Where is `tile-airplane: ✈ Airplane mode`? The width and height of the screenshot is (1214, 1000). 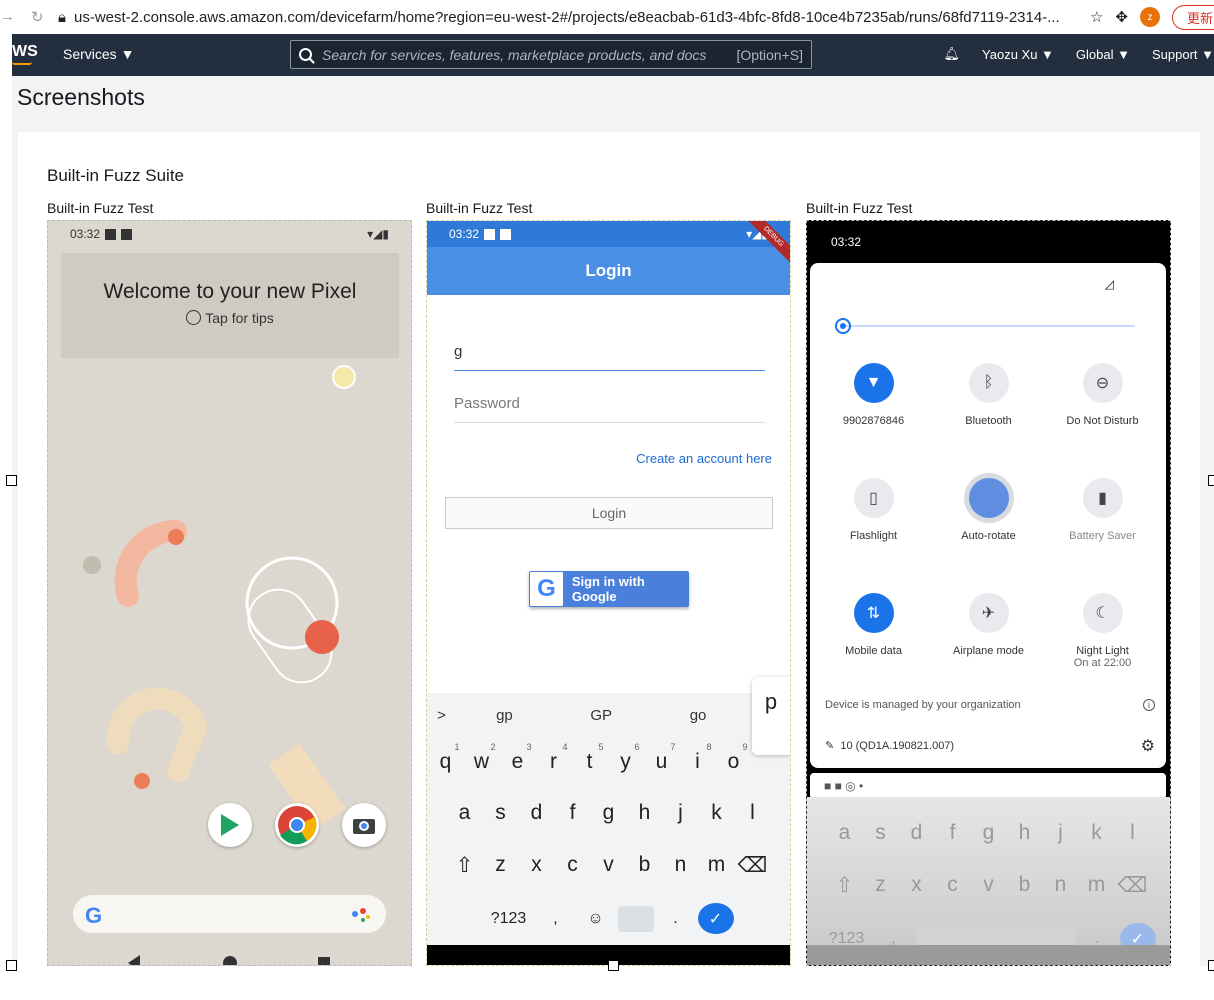
tile-airplane: ✈ Airplane mode is located at coordinates (988, 625).